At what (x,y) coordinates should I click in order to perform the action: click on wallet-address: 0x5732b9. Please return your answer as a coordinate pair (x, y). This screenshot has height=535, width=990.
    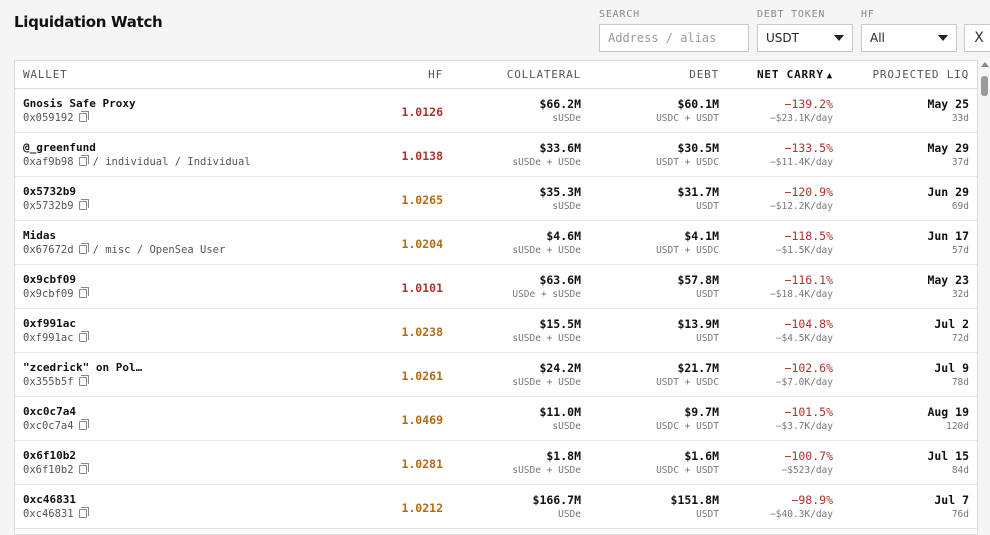
    Looking at the image, I should click on (48, 206).